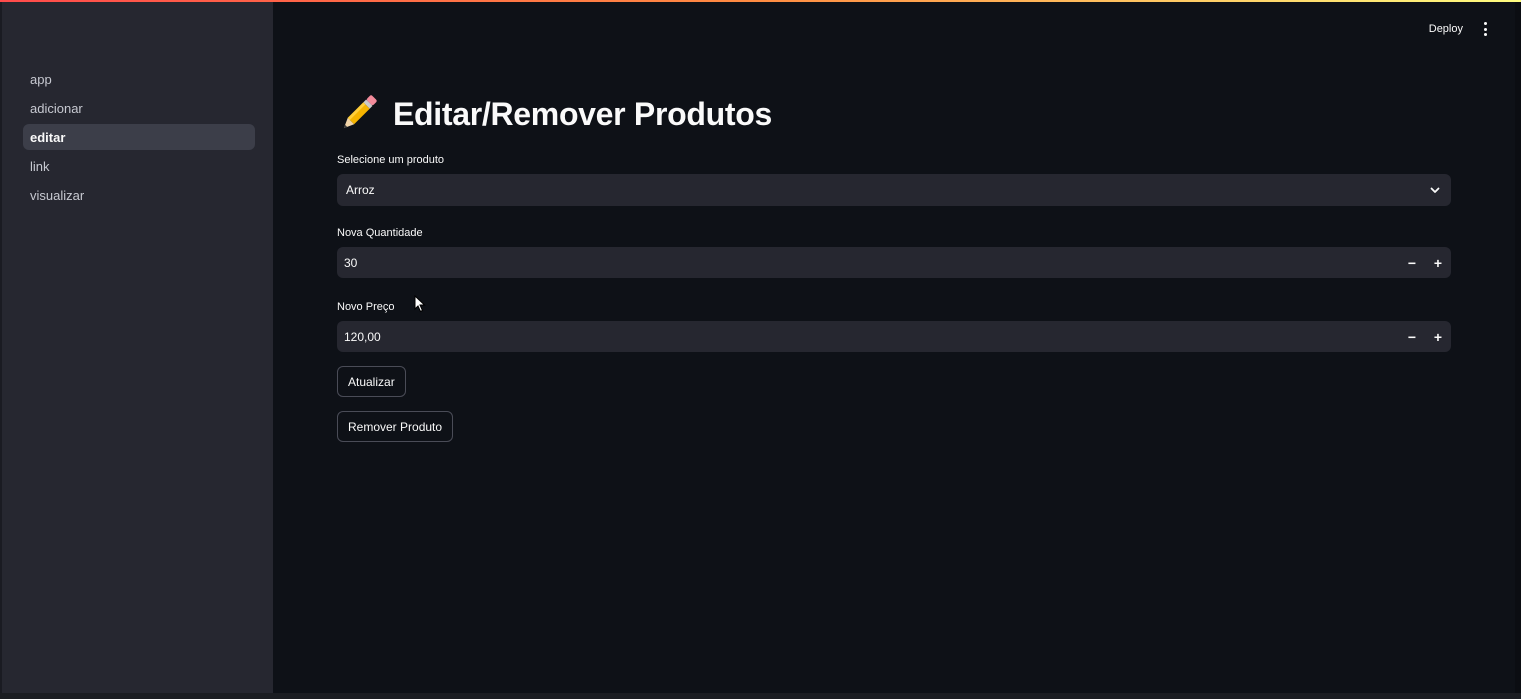  What do you see at coordinates (1412, 262) in the screenshot?
I see `quantity-decrement-button: −` at bounding box center [1412, 262].